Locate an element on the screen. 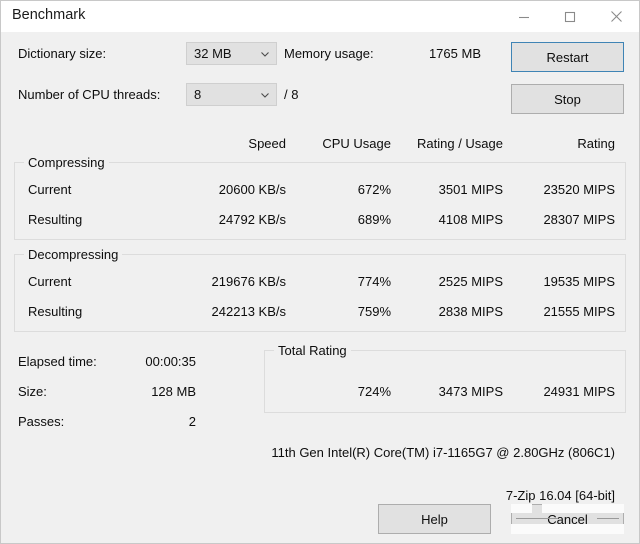 Image resolution: width=640 pixels, height=544 pixels. minimize-icon is located at coordinates (524, 17).